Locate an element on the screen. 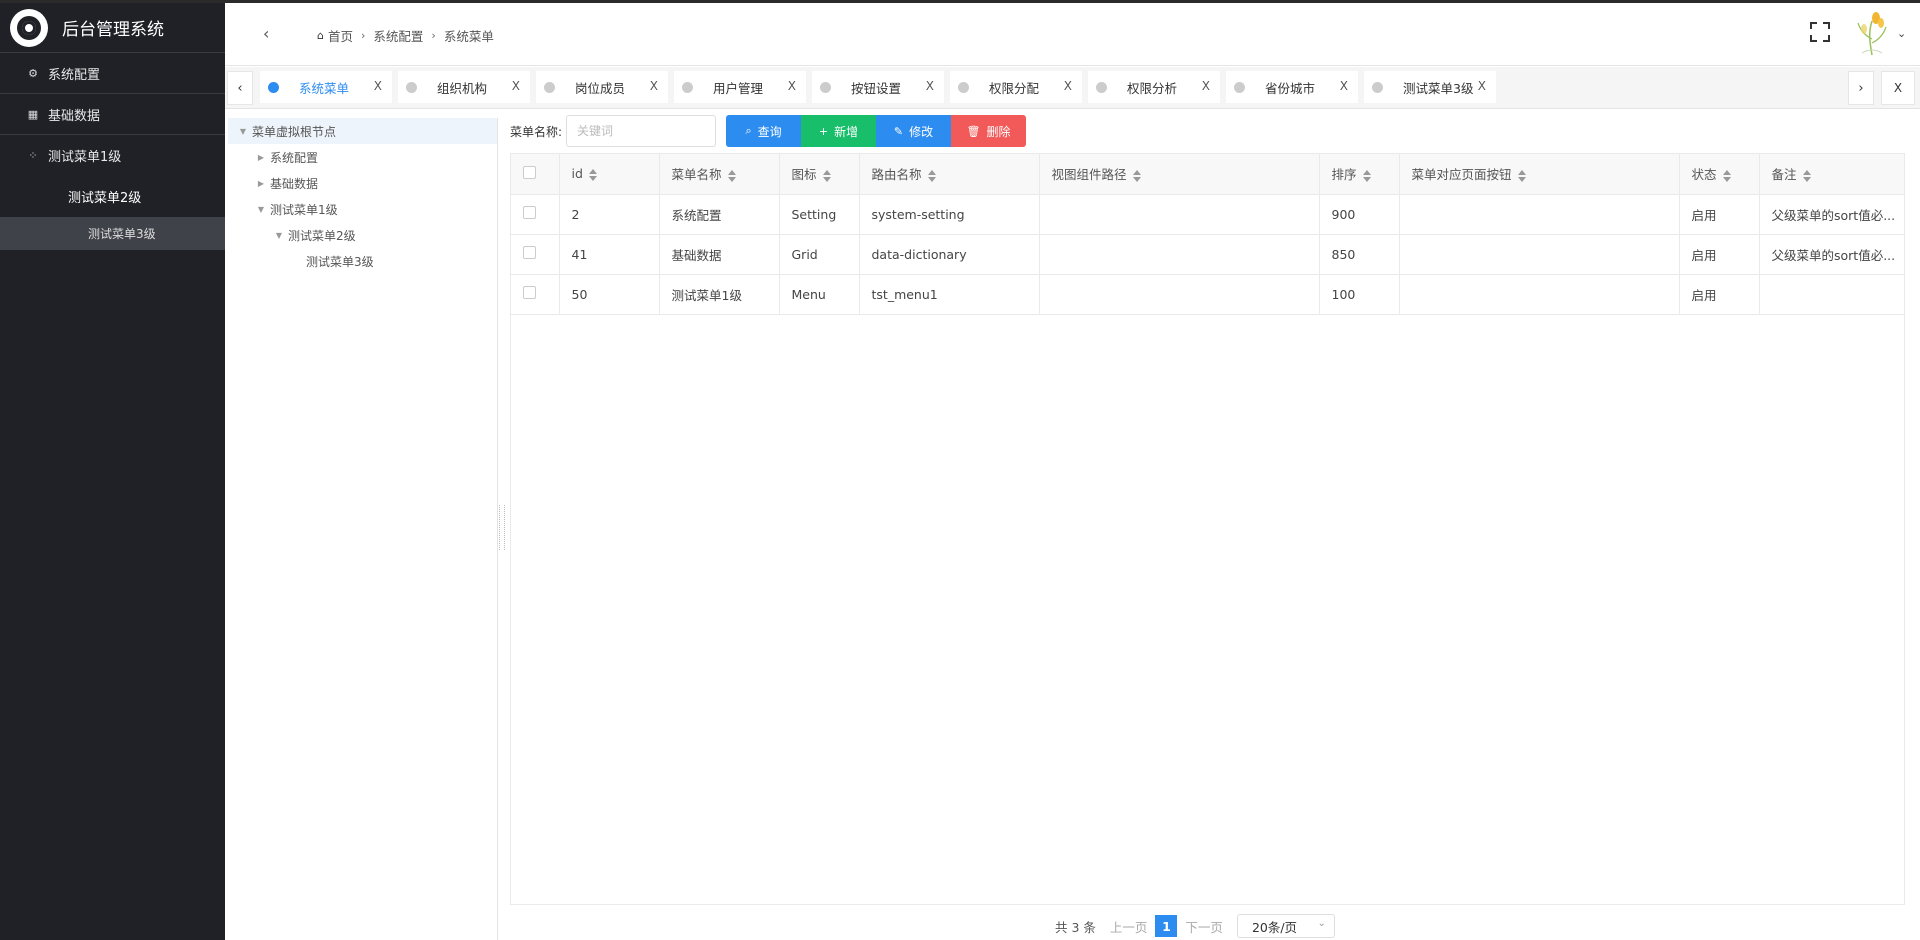  column-header-sort: 排序 is located at coordinates (1359, 174).